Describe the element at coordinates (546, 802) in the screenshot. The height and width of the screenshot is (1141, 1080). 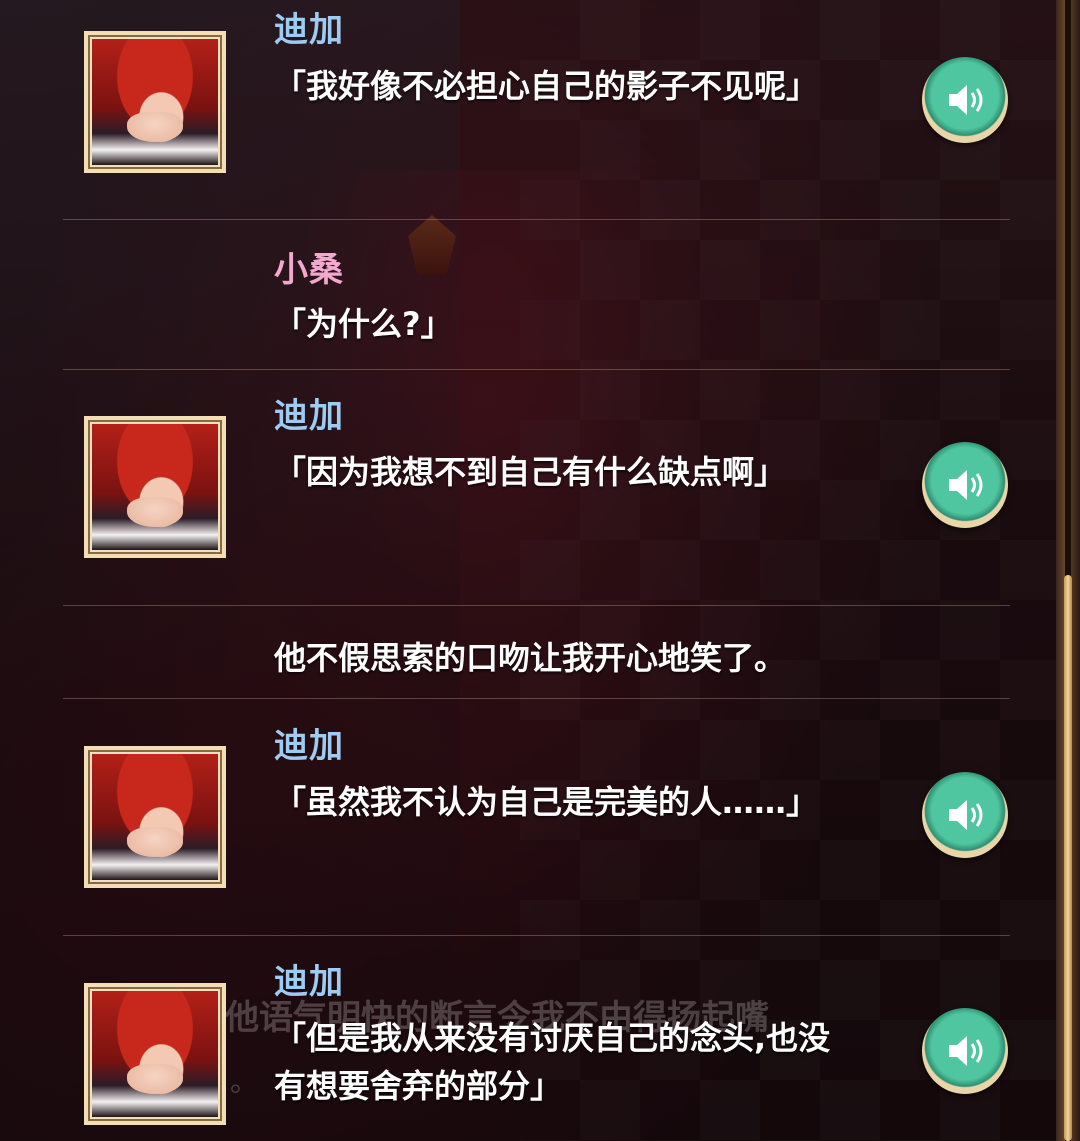
I see `dialogue-line: 「虽然我不认为自己是完美的人……」` at that location.